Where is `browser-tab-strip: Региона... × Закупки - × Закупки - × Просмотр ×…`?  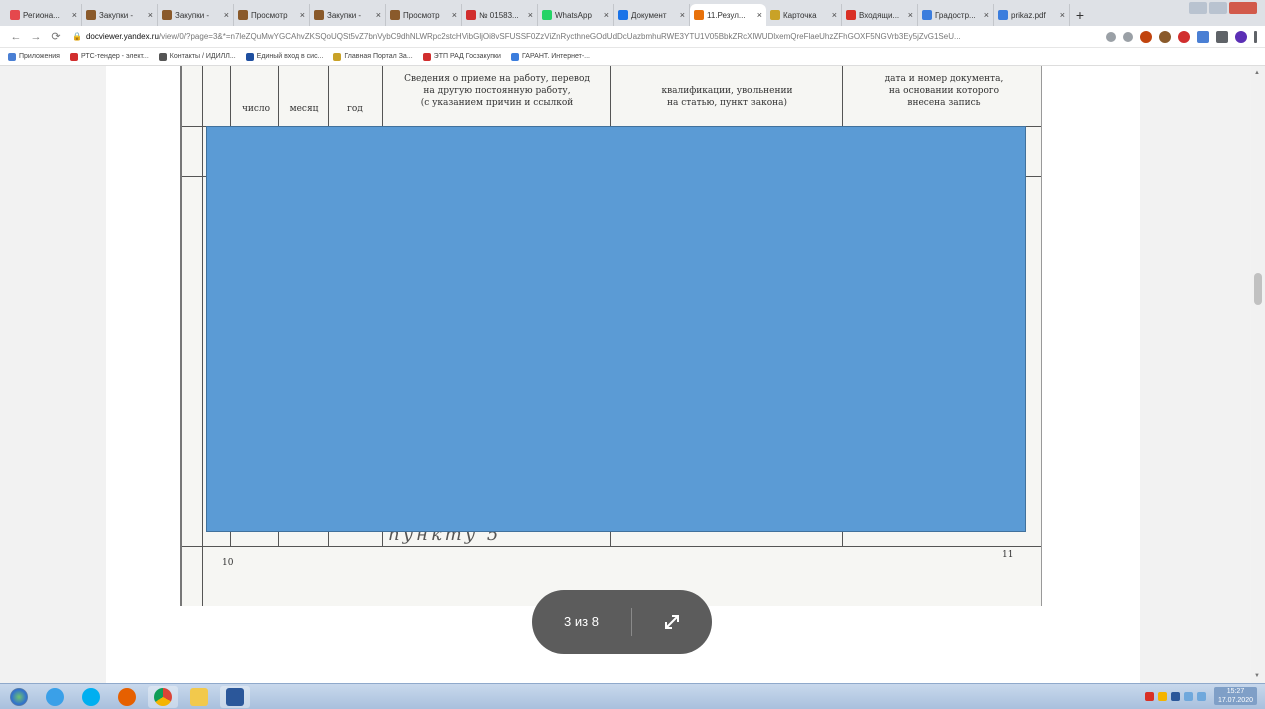 browser-tab-strip: Региона... × Закупки - × Закупки - × Просмотр ×… is located at coordinates (632, 13).